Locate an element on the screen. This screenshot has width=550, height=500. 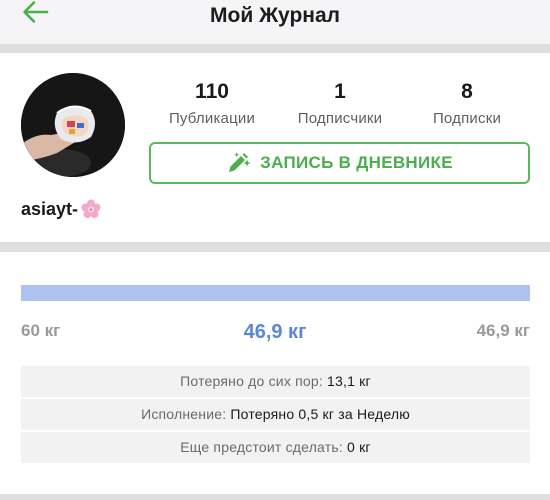
lost-so-far-row: Потеряно до сих пор: 13,1 кг is located at coordinates (275, 381).